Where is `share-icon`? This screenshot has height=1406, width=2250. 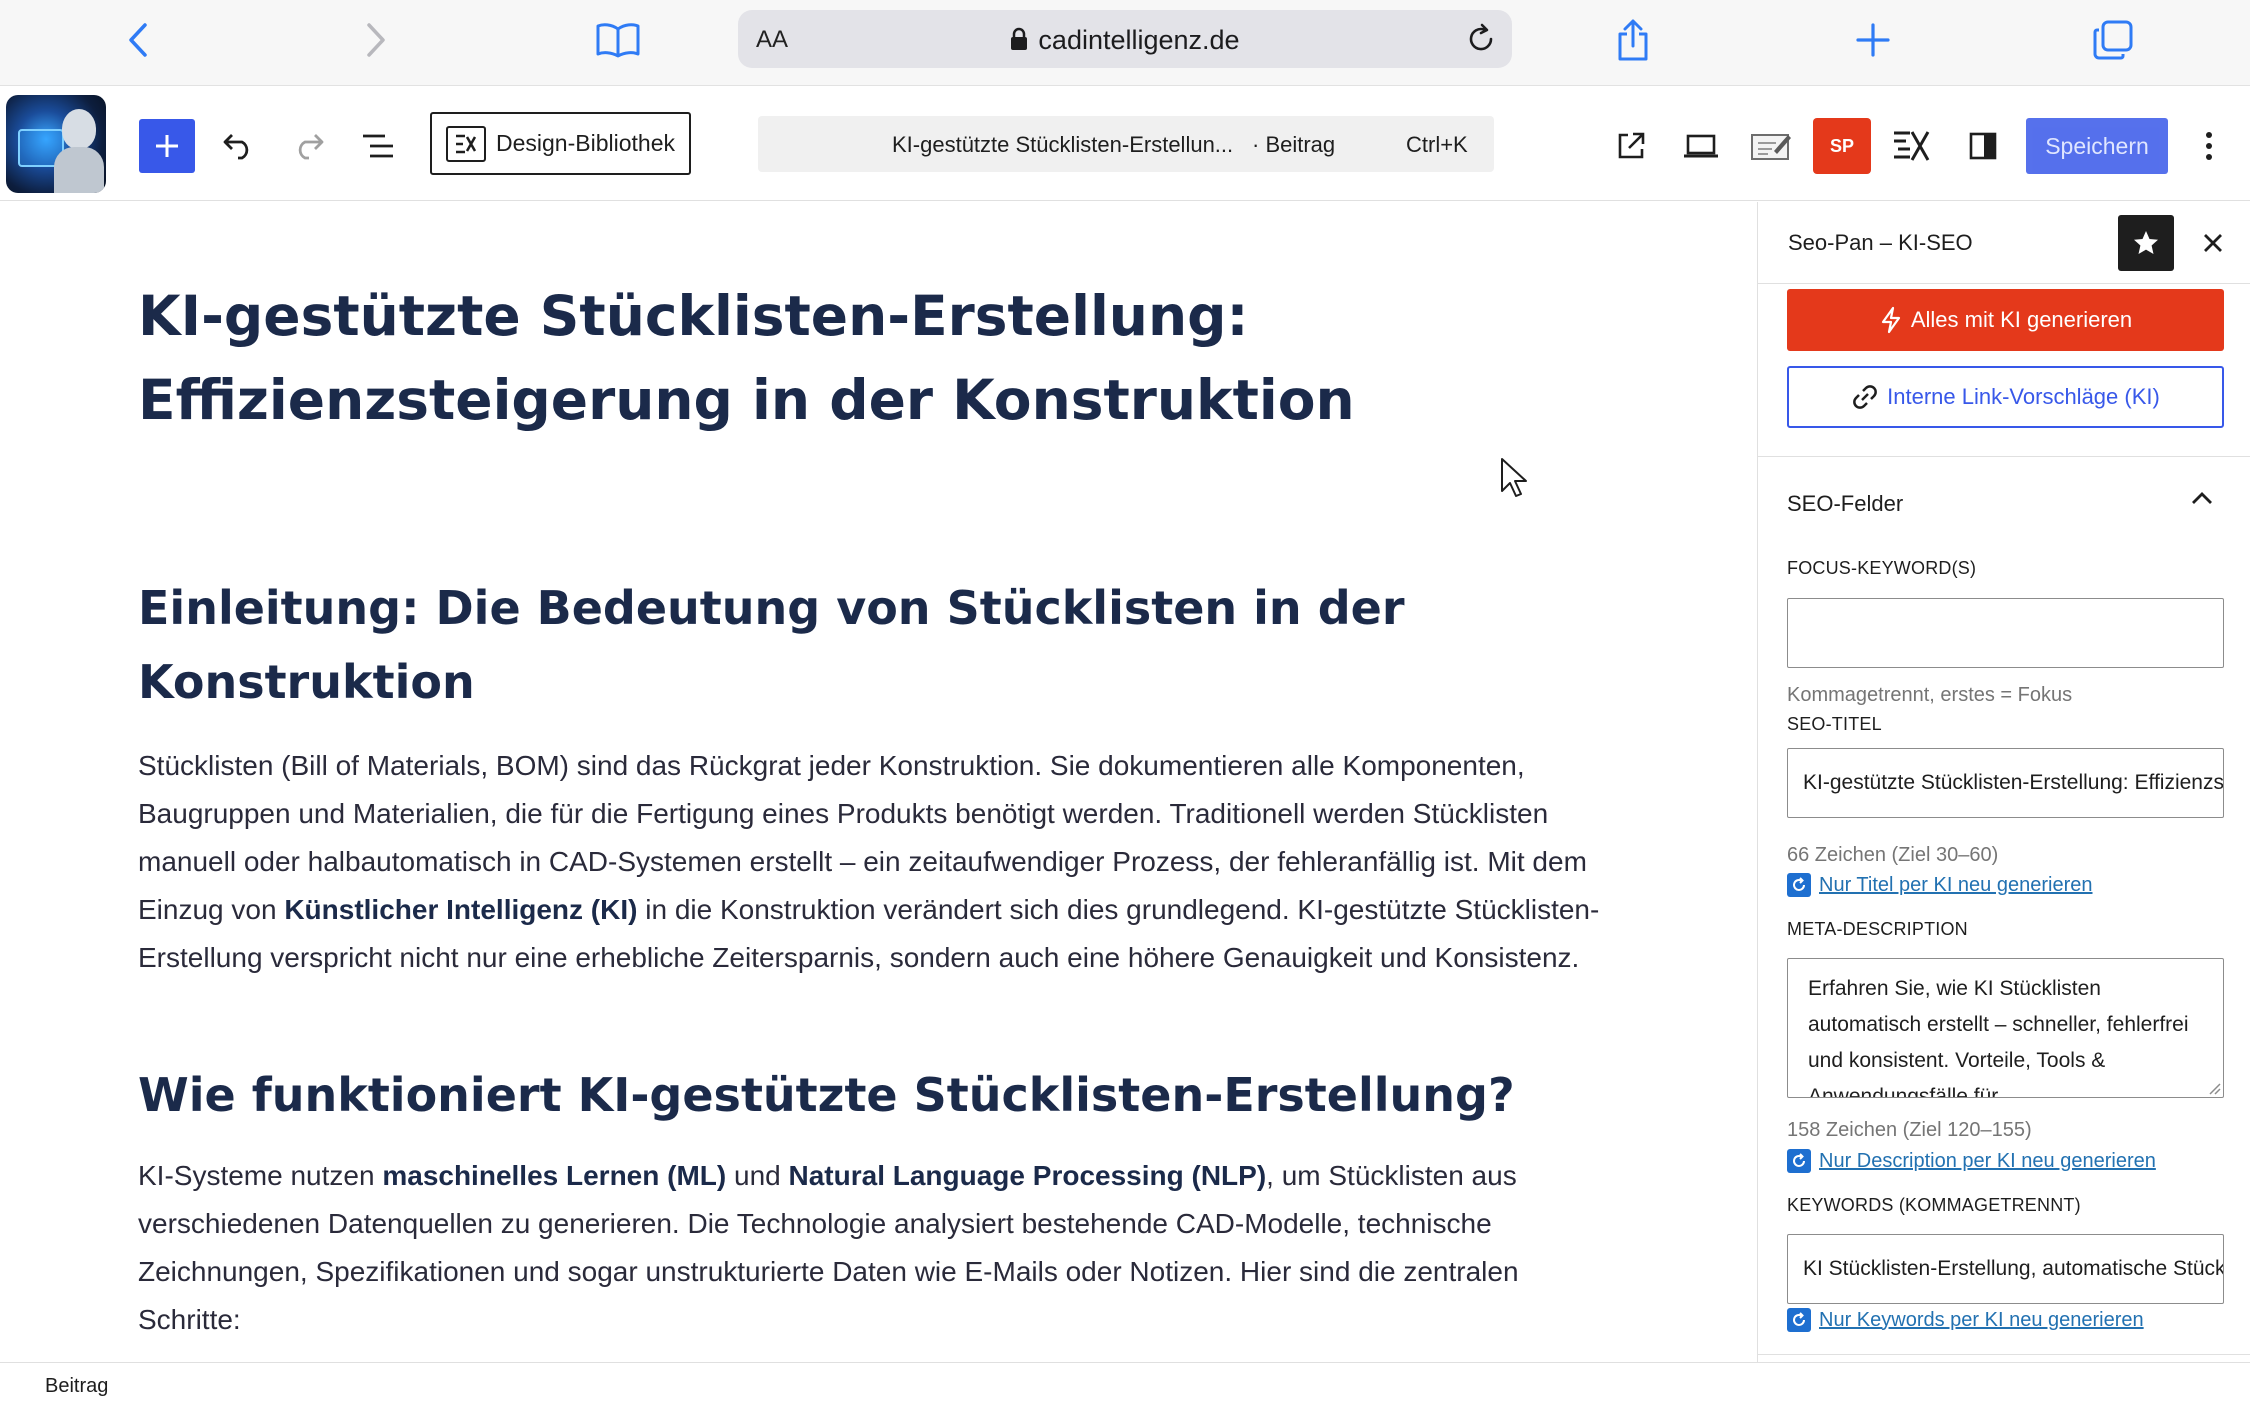
share-icon is located at coordinates (1633, 40).